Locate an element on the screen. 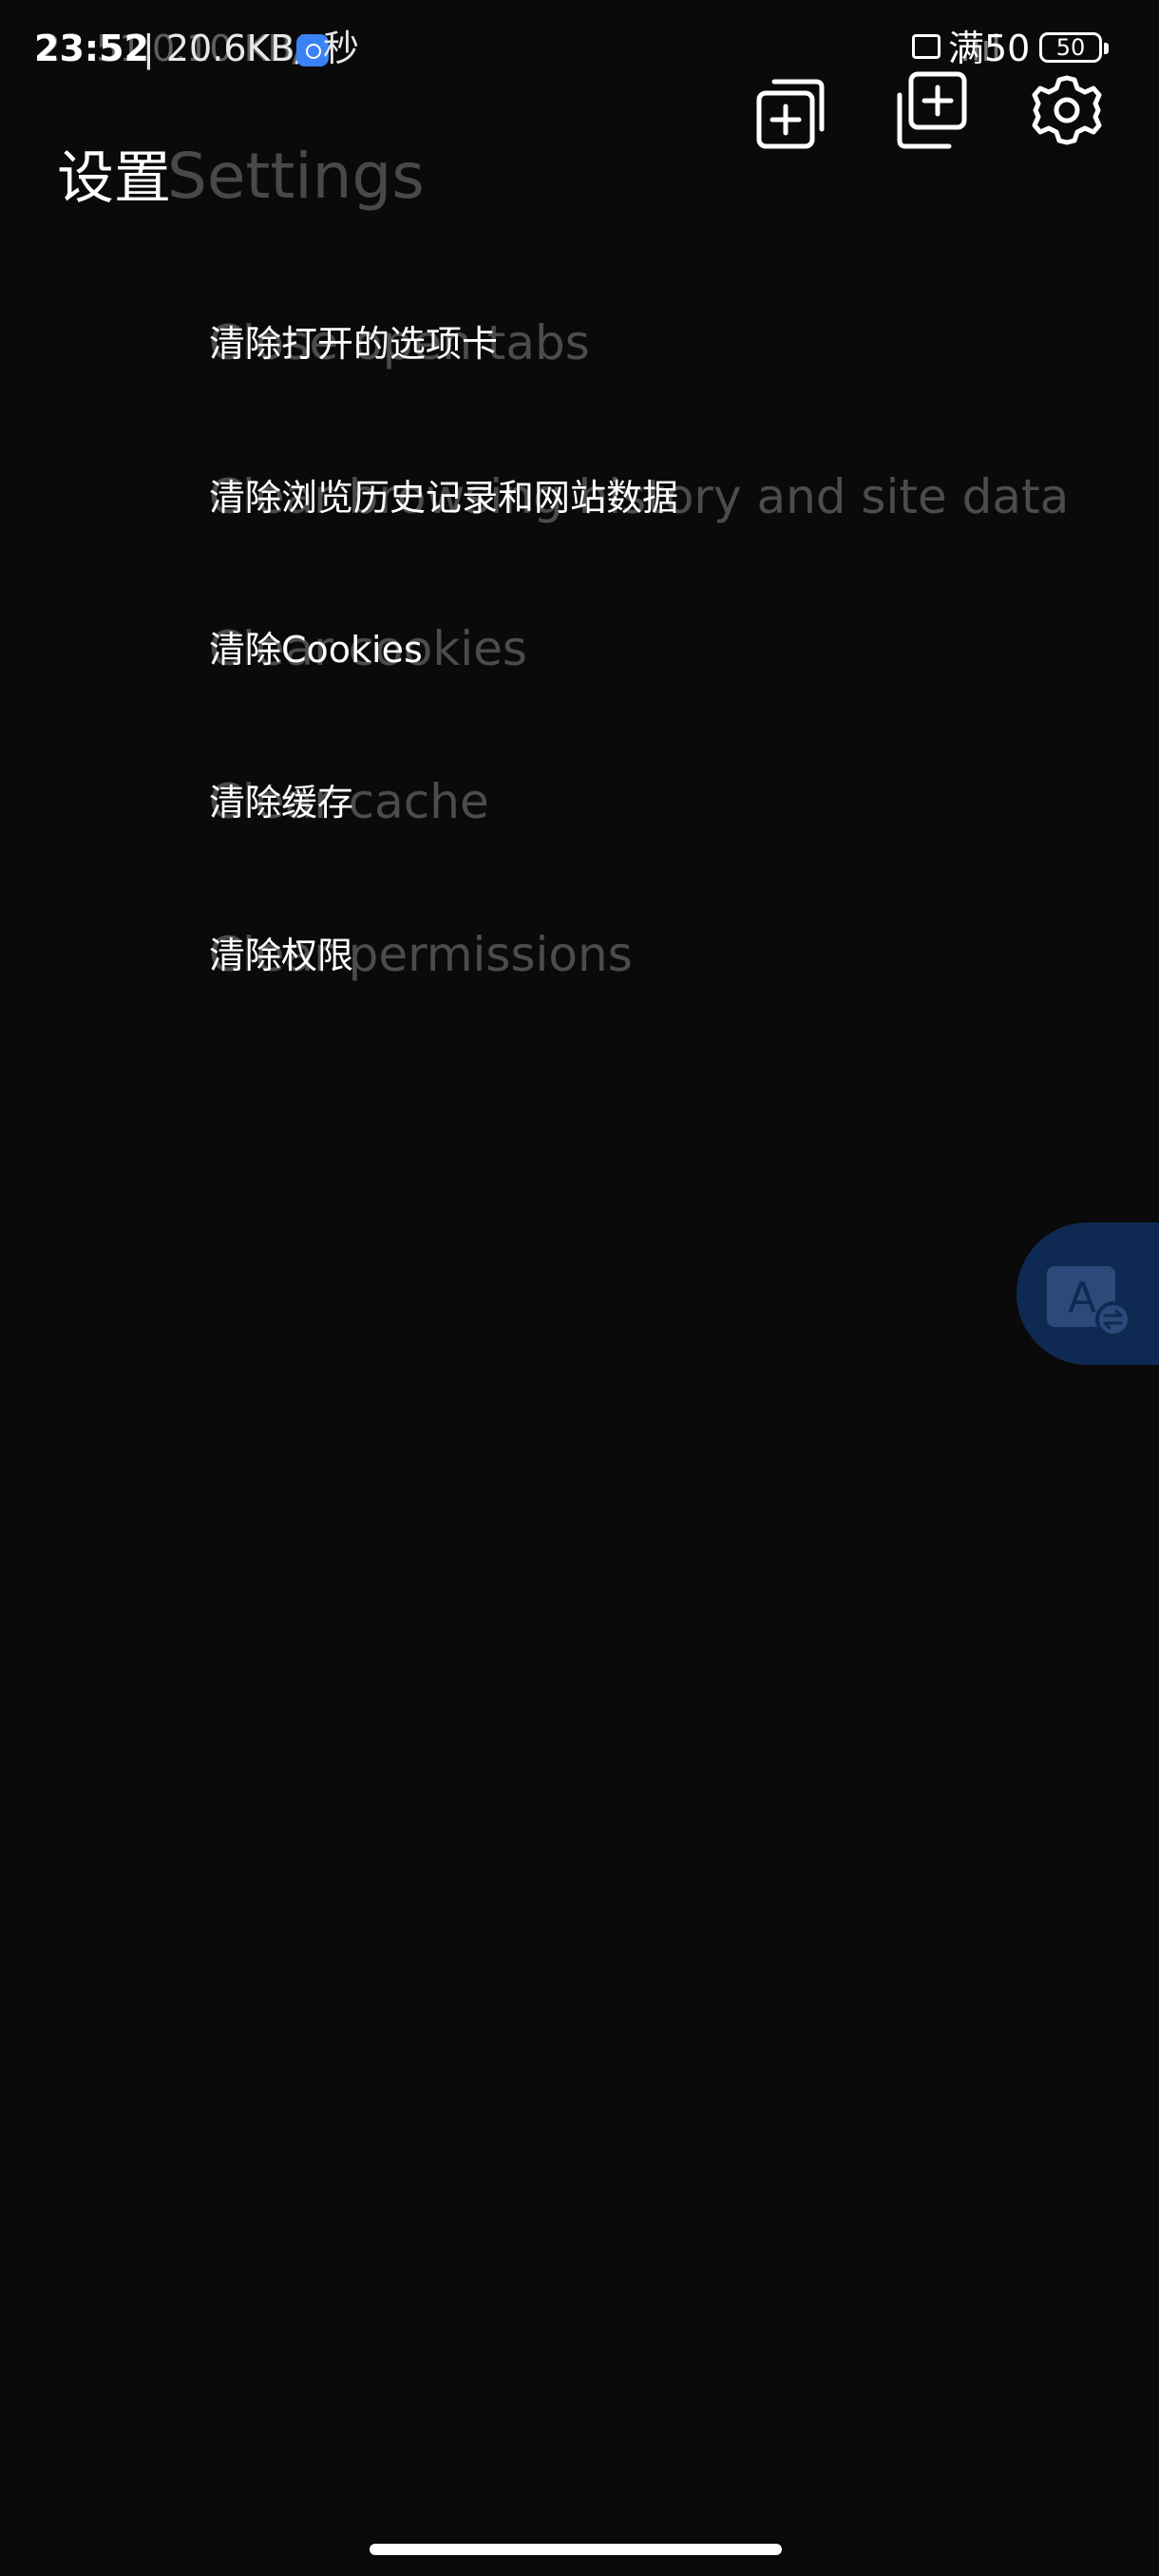  menu-item-clear-cookies: Clear cookies 清除Cookies is located at coordinates (503, 650).